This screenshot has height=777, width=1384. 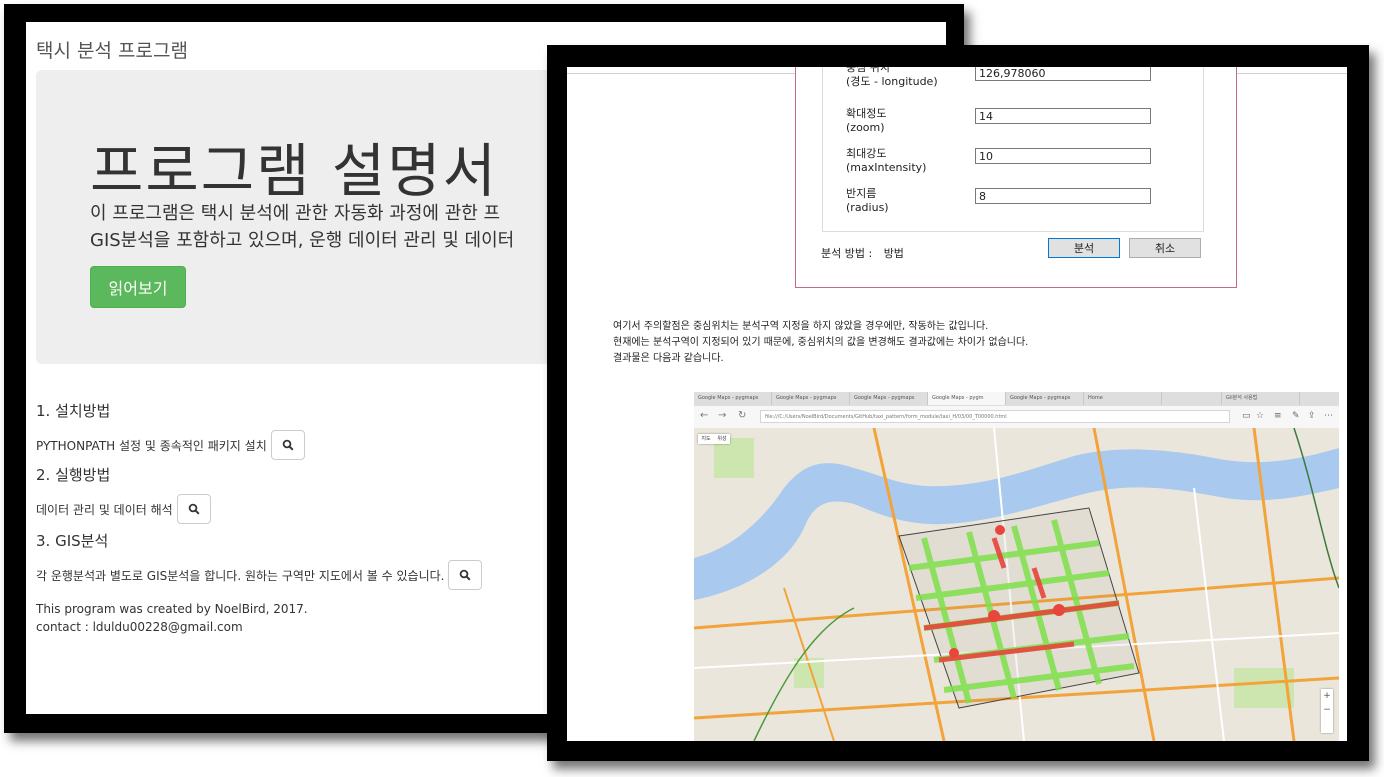 I want to click on zoom-in-button: +, so click(x=1327, y=696).